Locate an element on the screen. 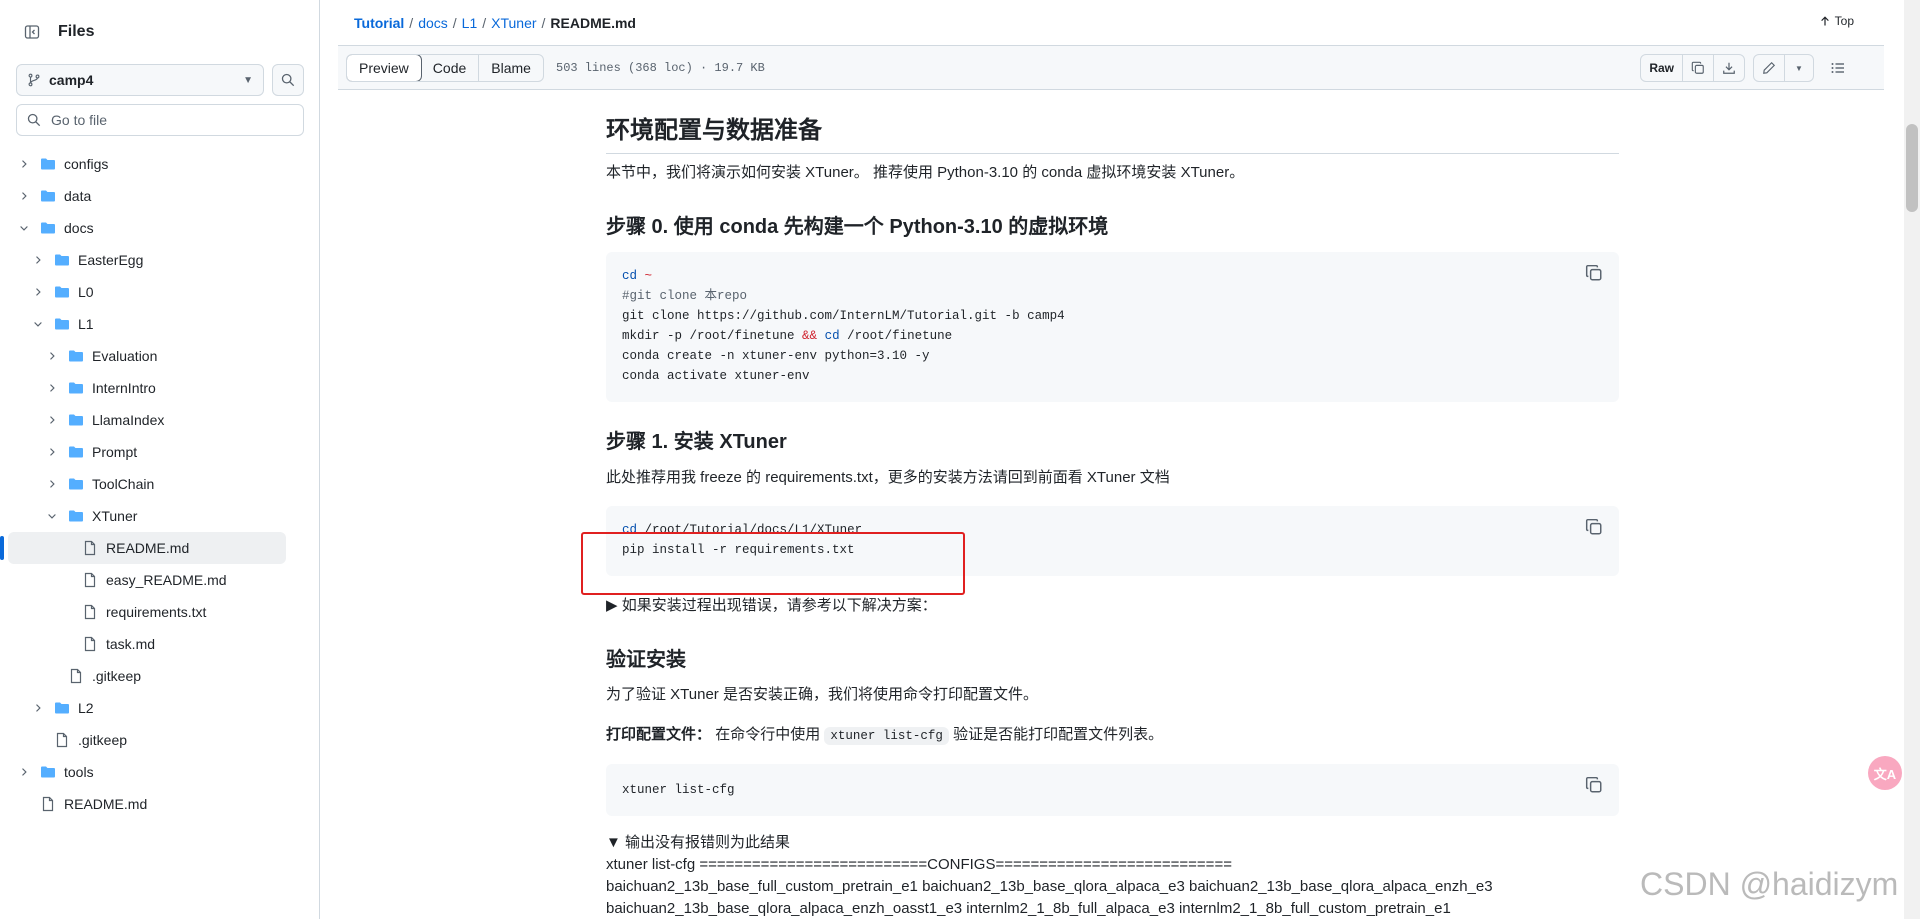 This screenshot has height=919, width=1920. edit-button is located at coordinates (1769, 68).